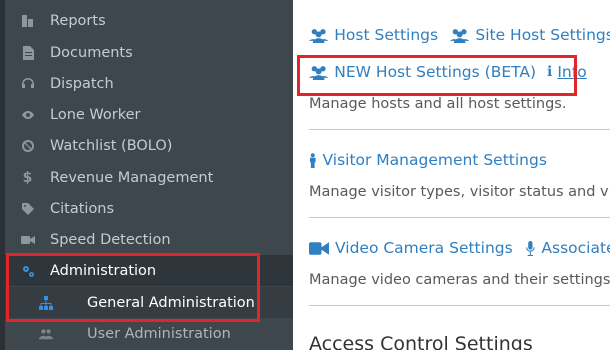 The image size is (610, 350). Describe the element at coordinates (550, 72) in the screenshot. I see `info-icon: ℹ` at that location.